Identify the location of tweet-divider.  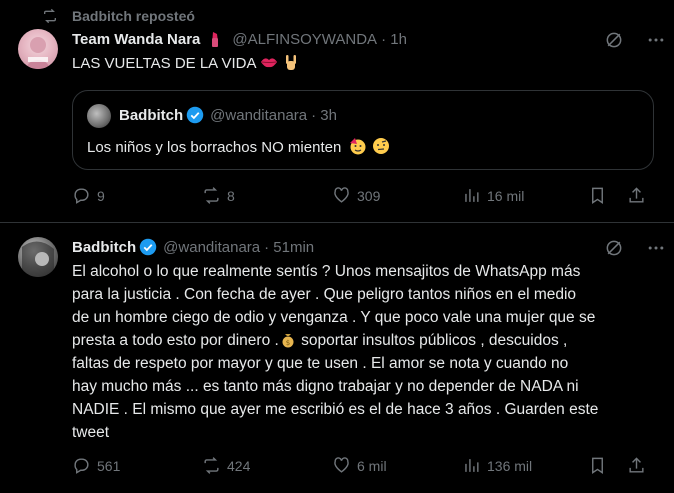
(337, 222).